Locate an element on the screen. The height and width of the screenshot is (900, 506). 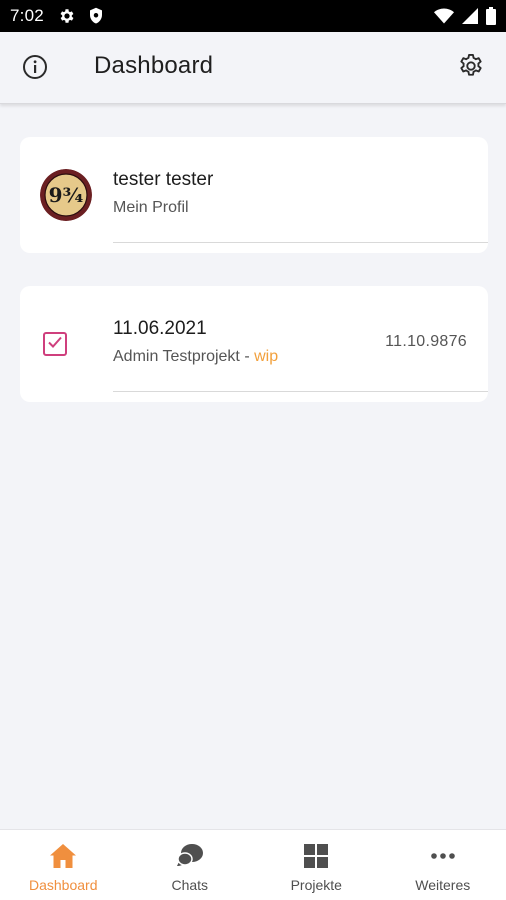
profile-card: 9¾ tester tester Mein Profil is located at coordinates (254, 195).